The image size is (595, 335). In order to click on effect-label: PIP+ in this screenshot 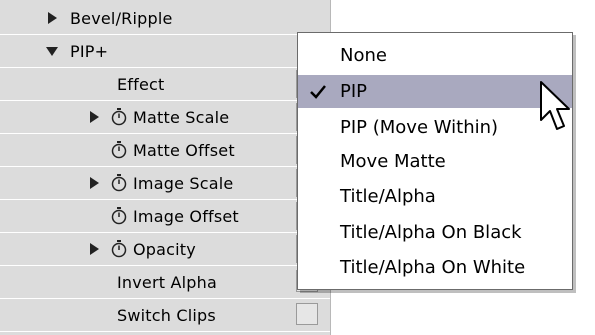, I will do `click(89, 51)`.